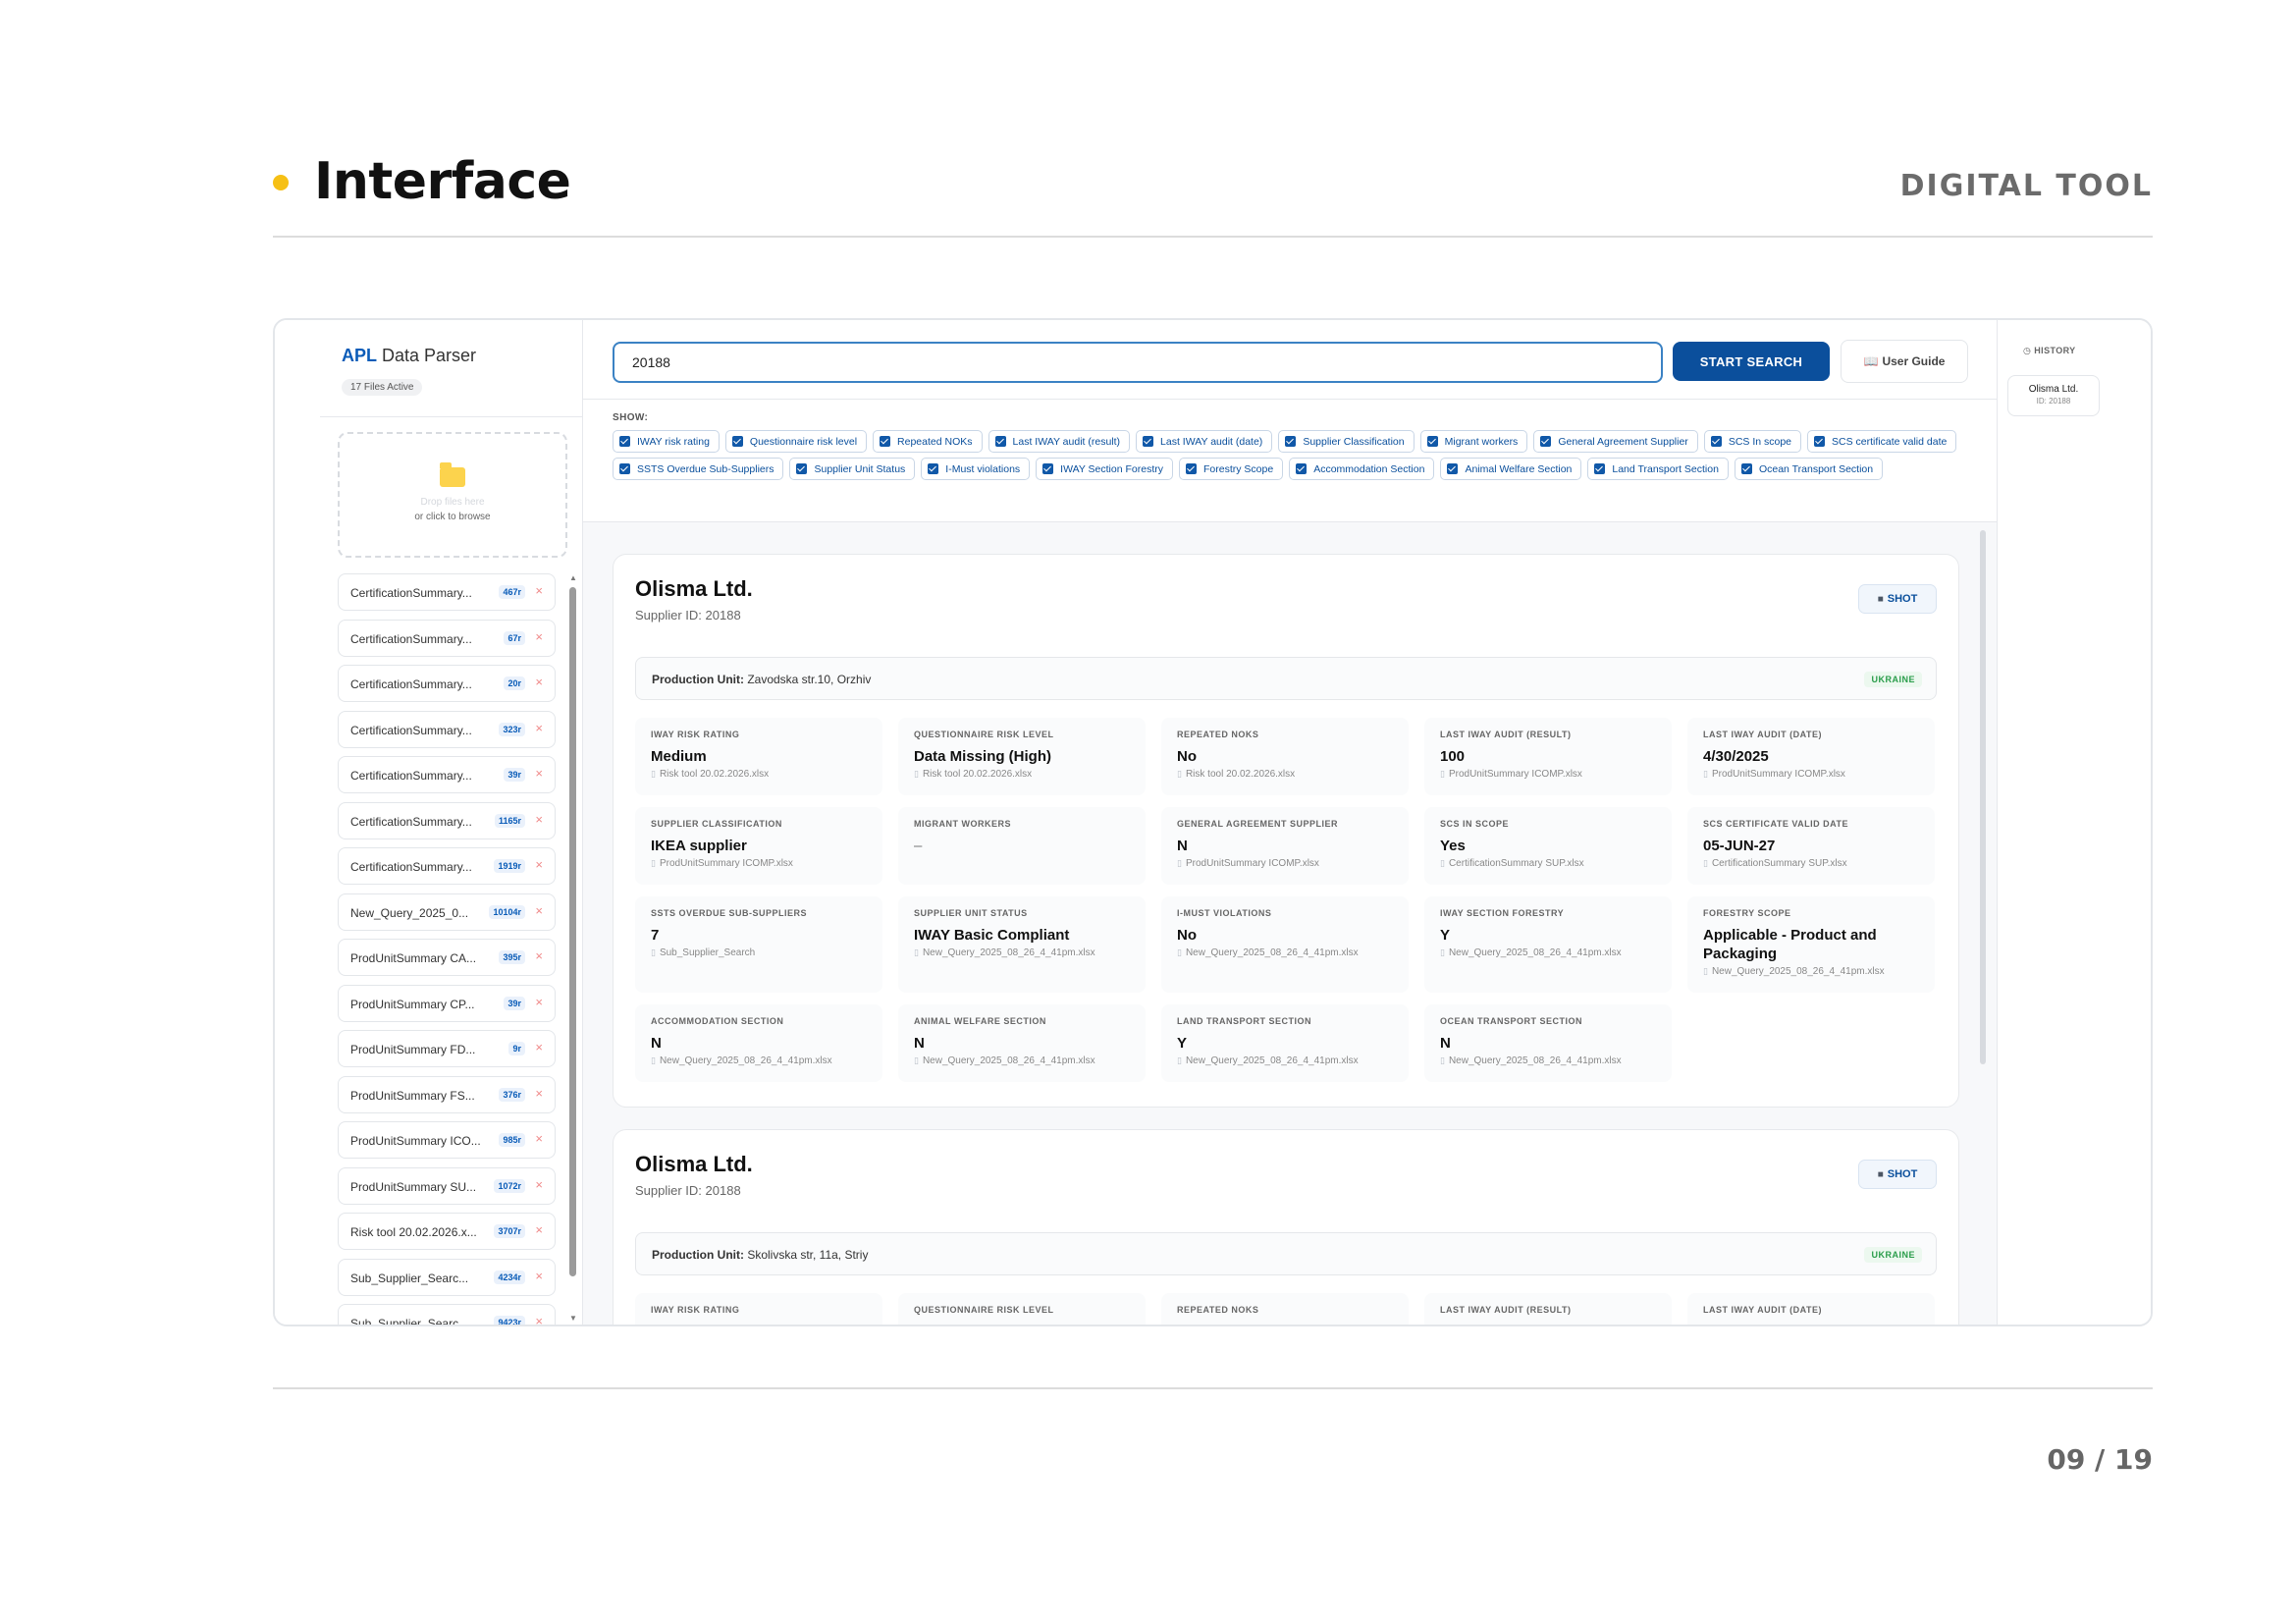 This screenshot has height=1623, width=2296. What do you see at coordinates (1104, 469) in the screenshot?
I see `filter-chip: IWAY Section Forestry` at bounding box center [1104, 469].